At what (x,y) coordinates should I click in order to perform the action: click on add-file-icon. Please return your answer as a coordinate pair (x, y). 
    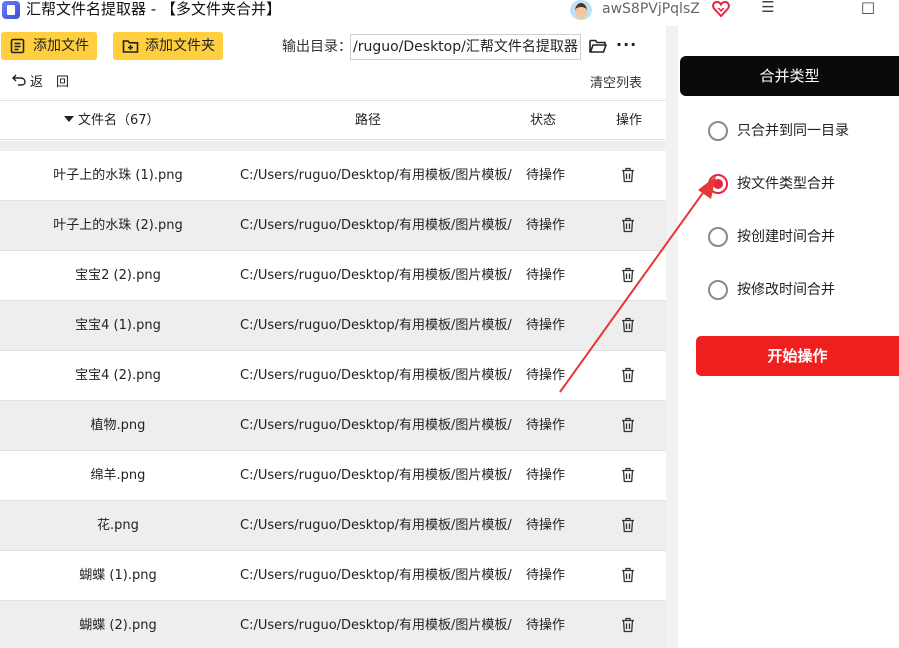
    Looking at the image, I should click on (17, 46).